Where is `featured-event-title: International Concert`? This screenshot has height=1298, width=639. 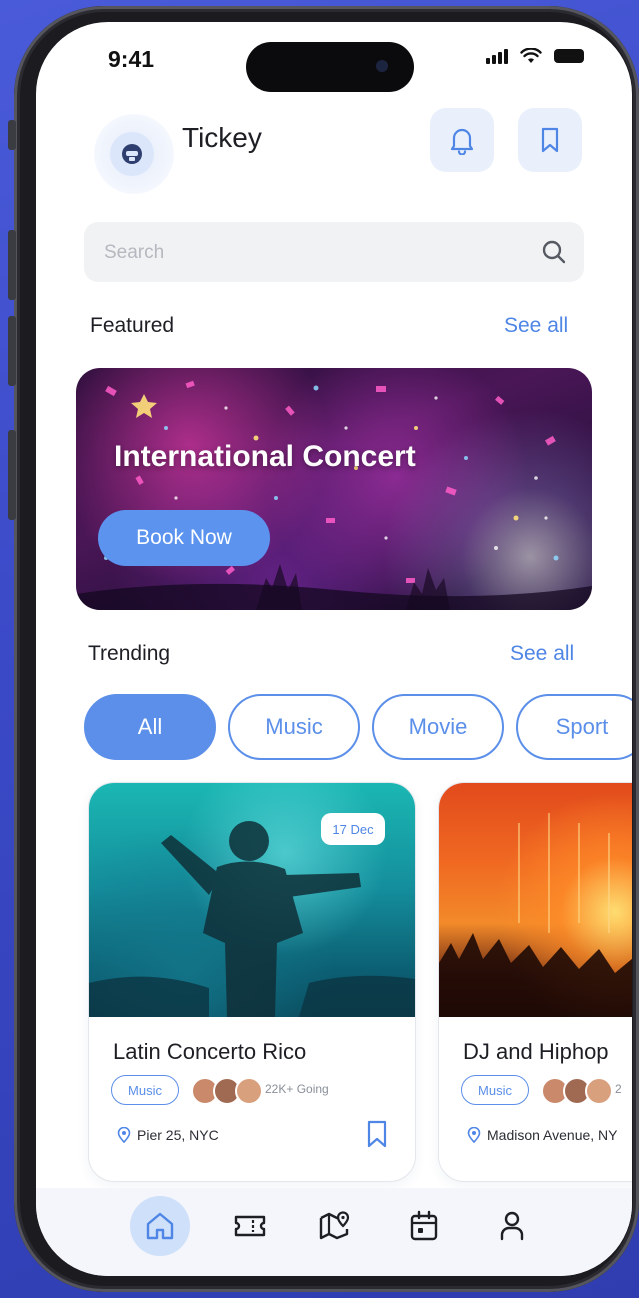 featured-event-title: International Concert is located at coordinates (265, 456).